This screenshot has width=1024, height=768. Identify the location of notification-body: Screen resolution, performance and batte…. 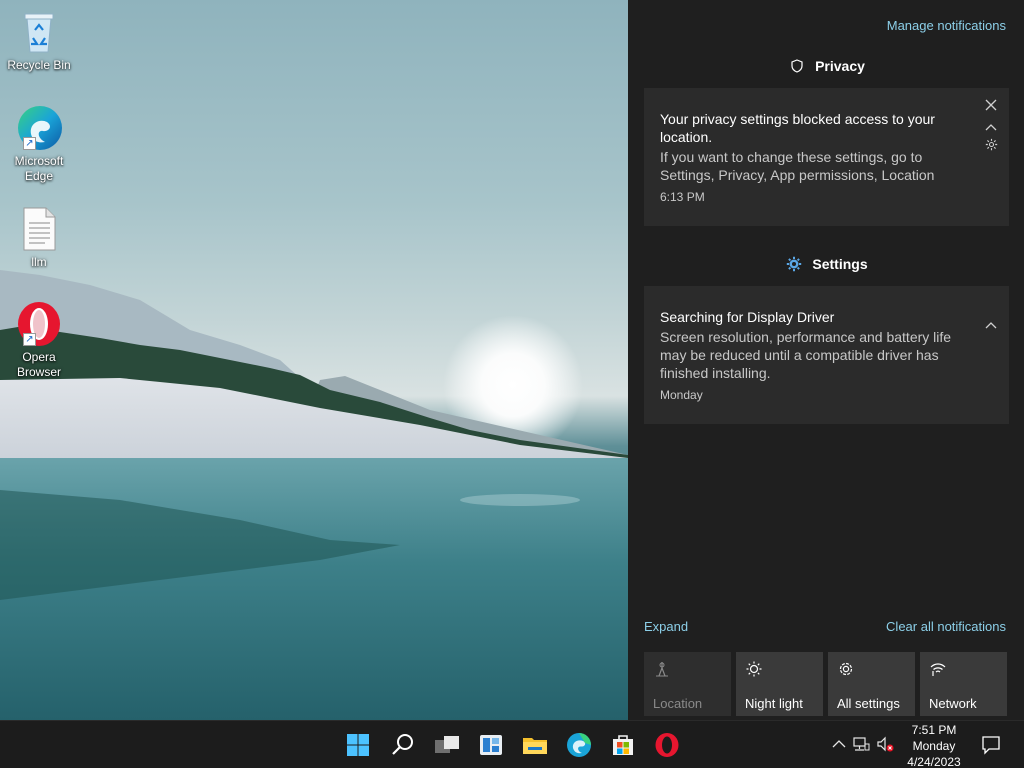
(806, 355).